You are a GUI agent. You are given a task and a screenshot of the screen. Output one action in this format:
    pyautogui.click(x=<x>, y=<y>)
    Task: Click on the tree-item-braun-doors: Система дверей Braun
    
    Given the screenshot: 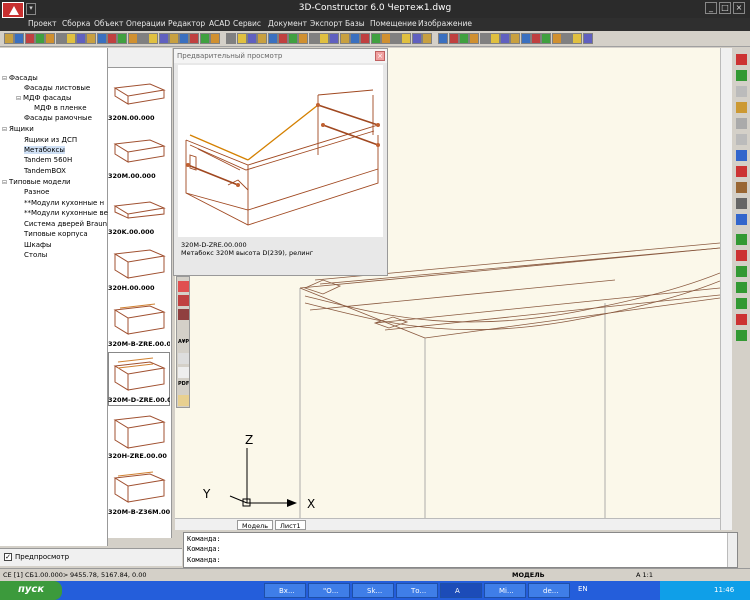 What is the action you would take?
    pyautogui.click(x=65, y=224)
    